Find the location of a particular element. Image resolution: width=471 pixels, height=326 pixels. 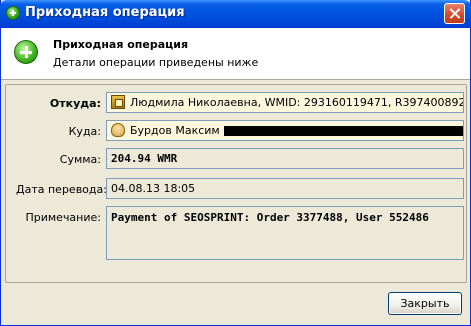

header-title: Приходная операция is located at coordinates (121, 44).